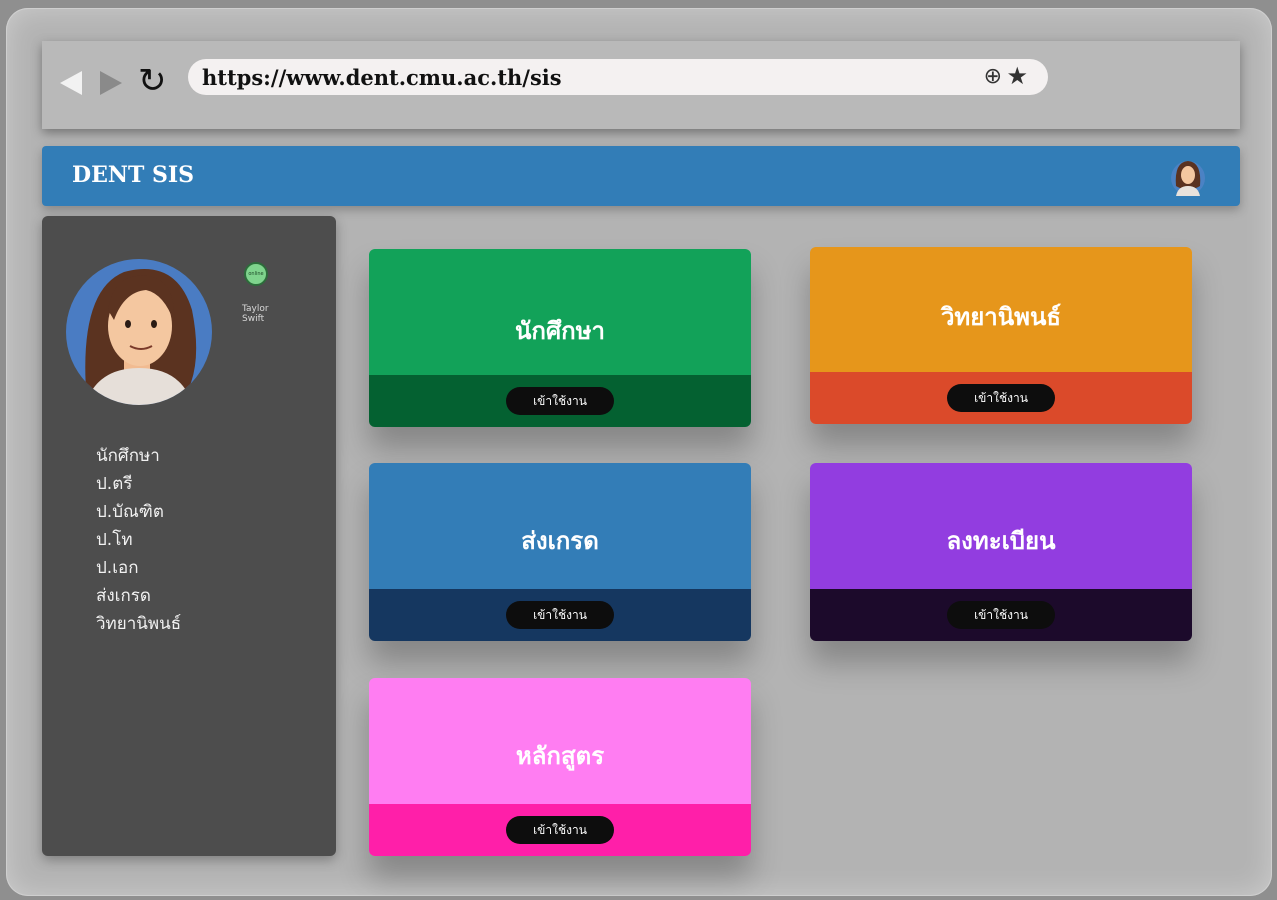  I want to click on card-title: ส่งเกรด, so click(560, 541).